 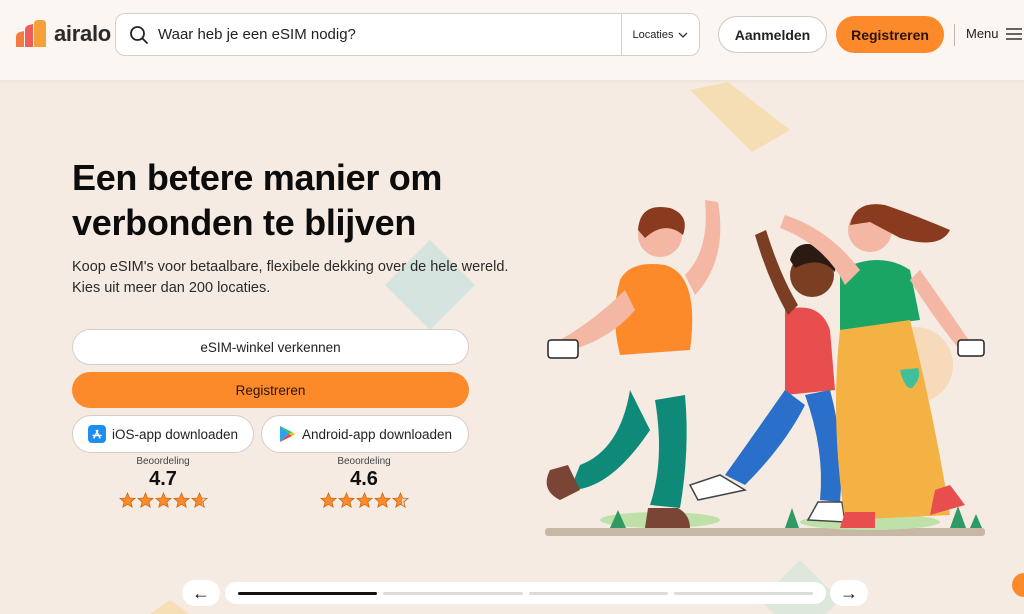 What do you see at coordinates (849, 593) in the screenshot?
I see `carousel-next-button: →` at bounding box center [849, 593].